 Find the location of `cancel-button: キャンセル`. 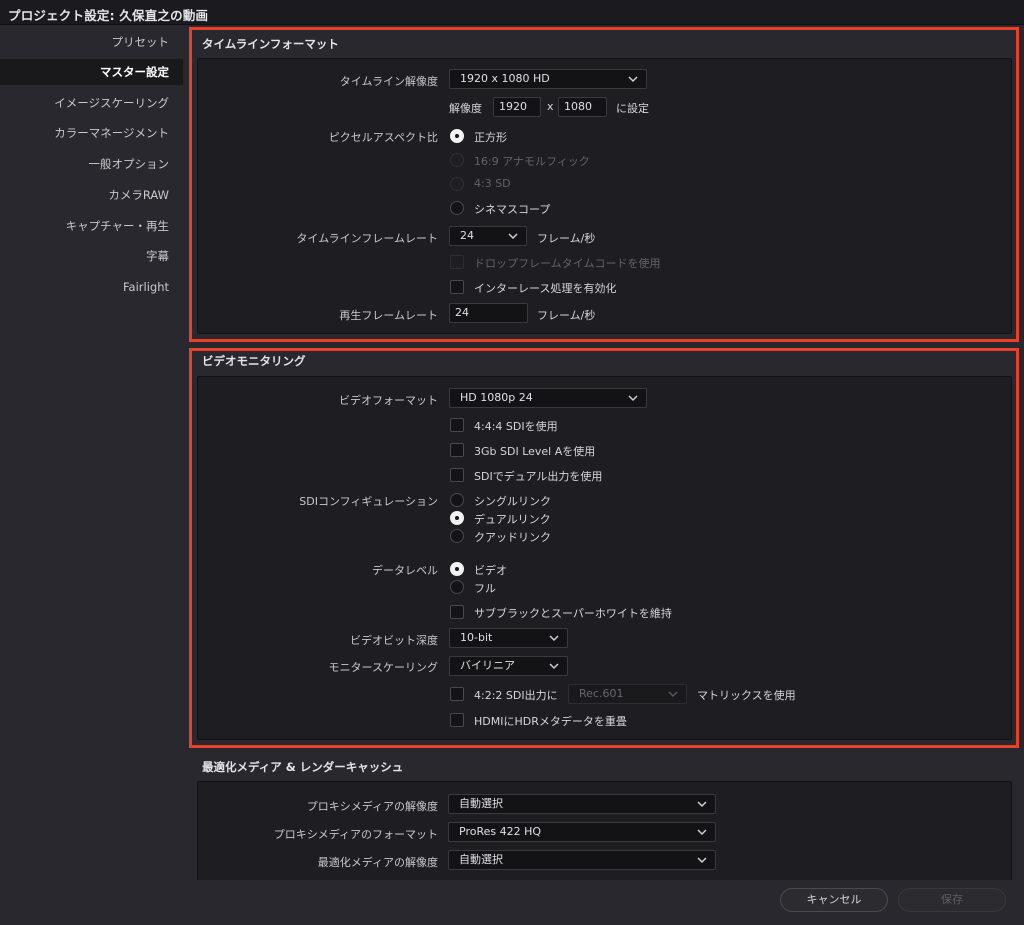

cancel-button: キャンセル is located at coordinates (834, 900).